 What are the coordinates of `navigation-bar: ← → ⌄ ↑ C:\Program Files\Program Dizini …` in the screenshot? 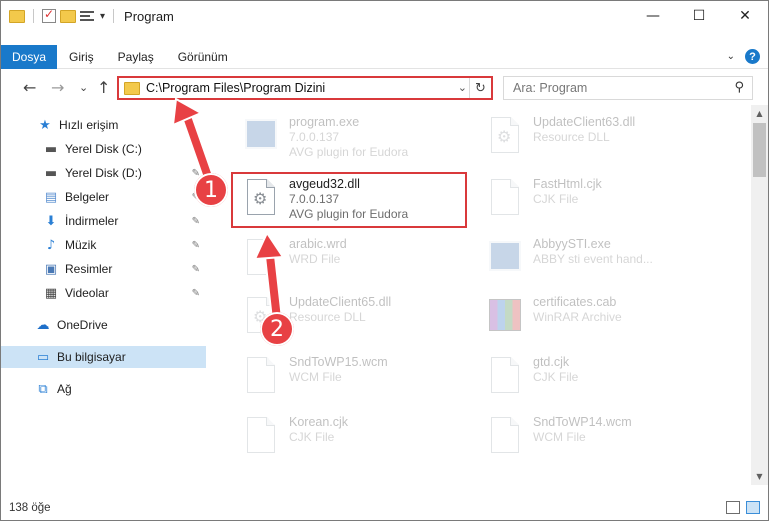 It's located at (384, 88).